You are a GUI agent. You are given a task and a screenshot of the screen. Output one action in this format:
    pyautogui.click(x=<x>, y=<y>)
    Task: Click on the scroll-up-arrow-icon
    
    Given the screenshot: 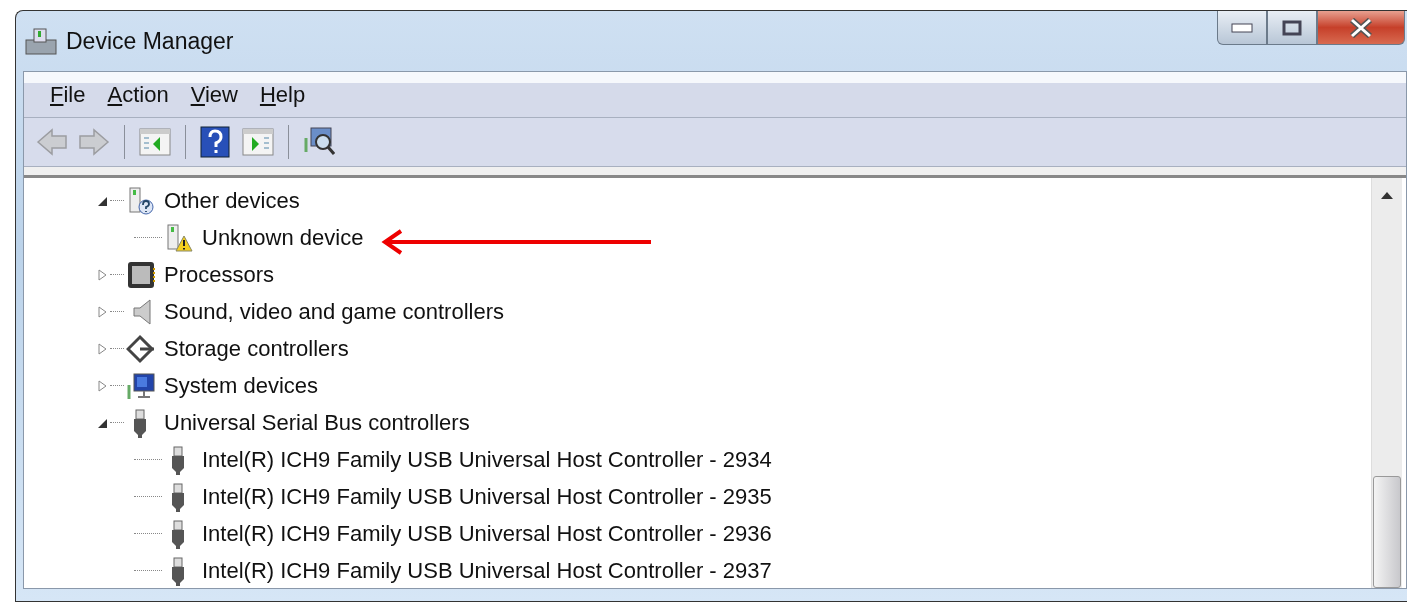 What is the action you would take?
    pyautogui.click(x=1387, y=195)
    